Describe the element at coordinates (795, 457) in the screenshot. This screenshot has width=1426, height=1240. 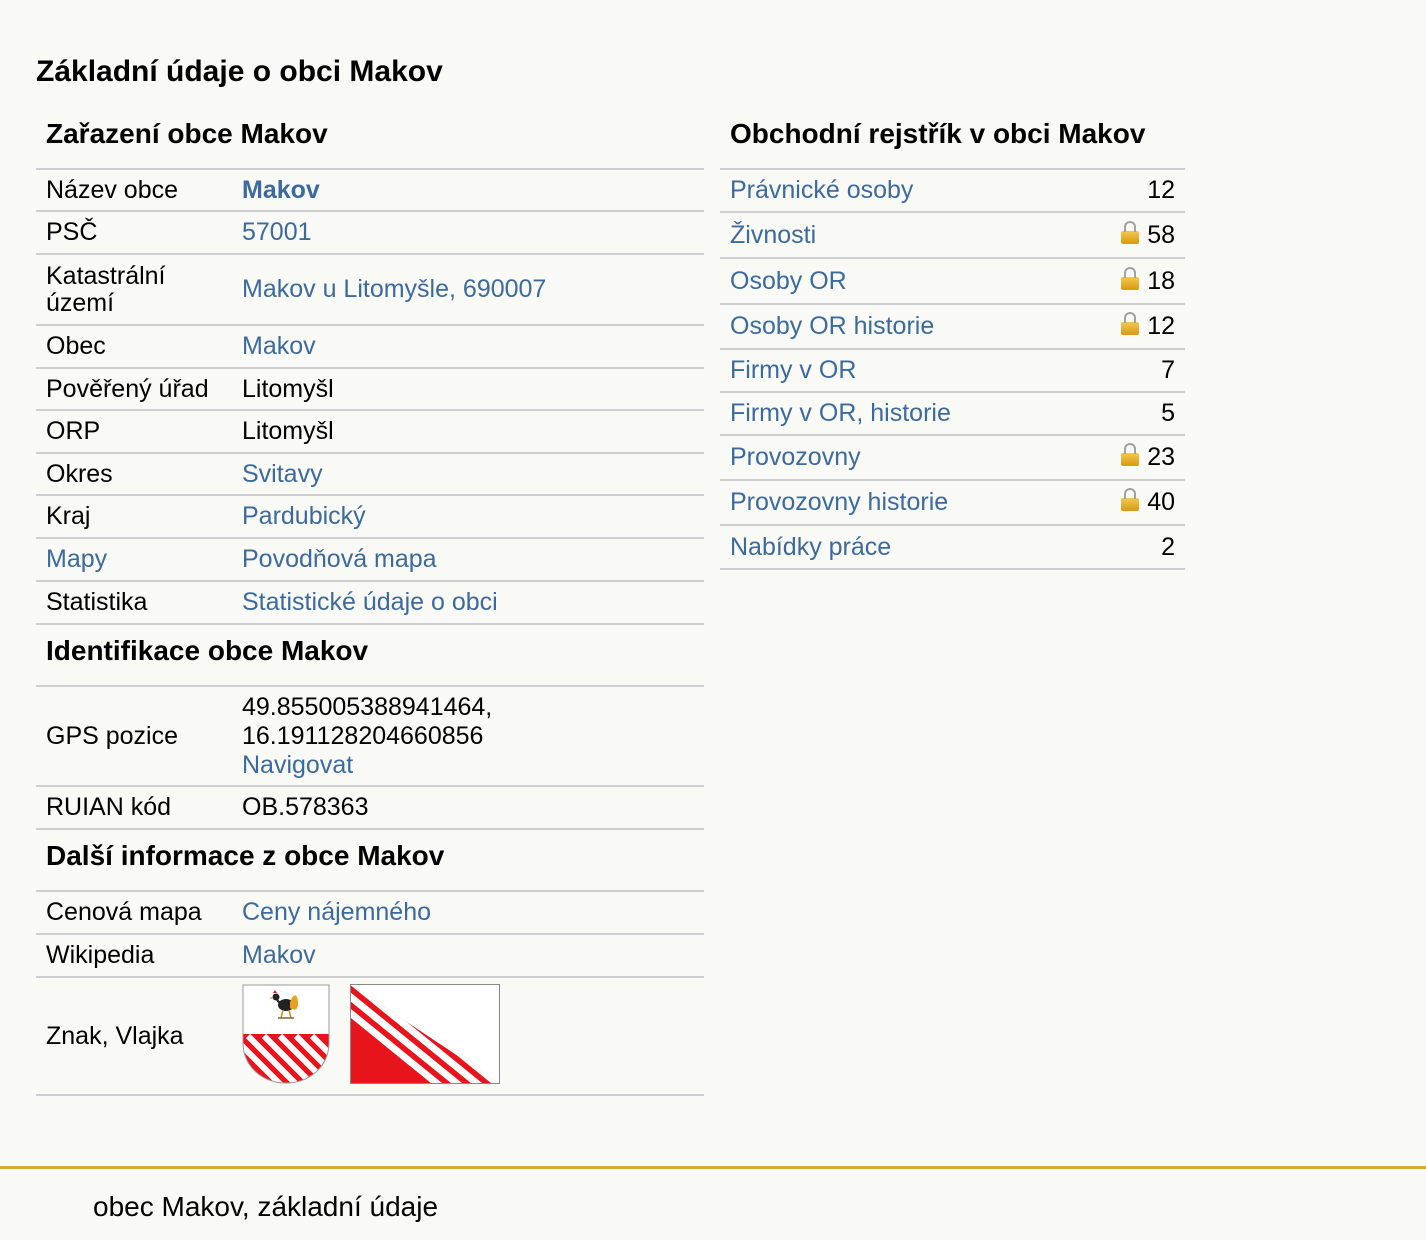
I see `provozovny-link: Provozovny` at that location.